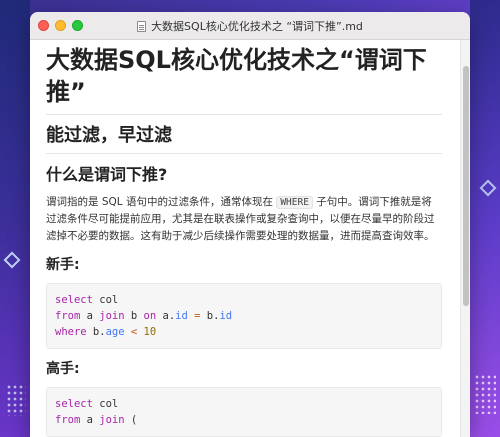  Describe the element at coordinates (115, 332) in the screenshot. I see `code-field: age` at that location.